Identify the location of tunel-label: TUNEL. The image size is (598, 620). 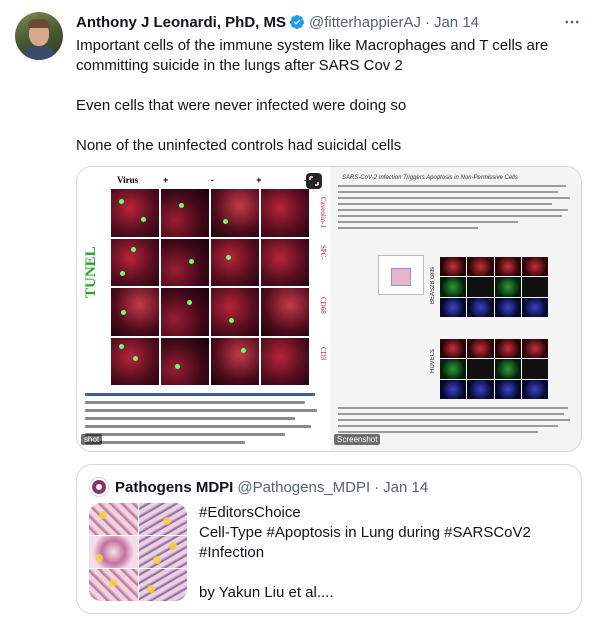
(91, 272).